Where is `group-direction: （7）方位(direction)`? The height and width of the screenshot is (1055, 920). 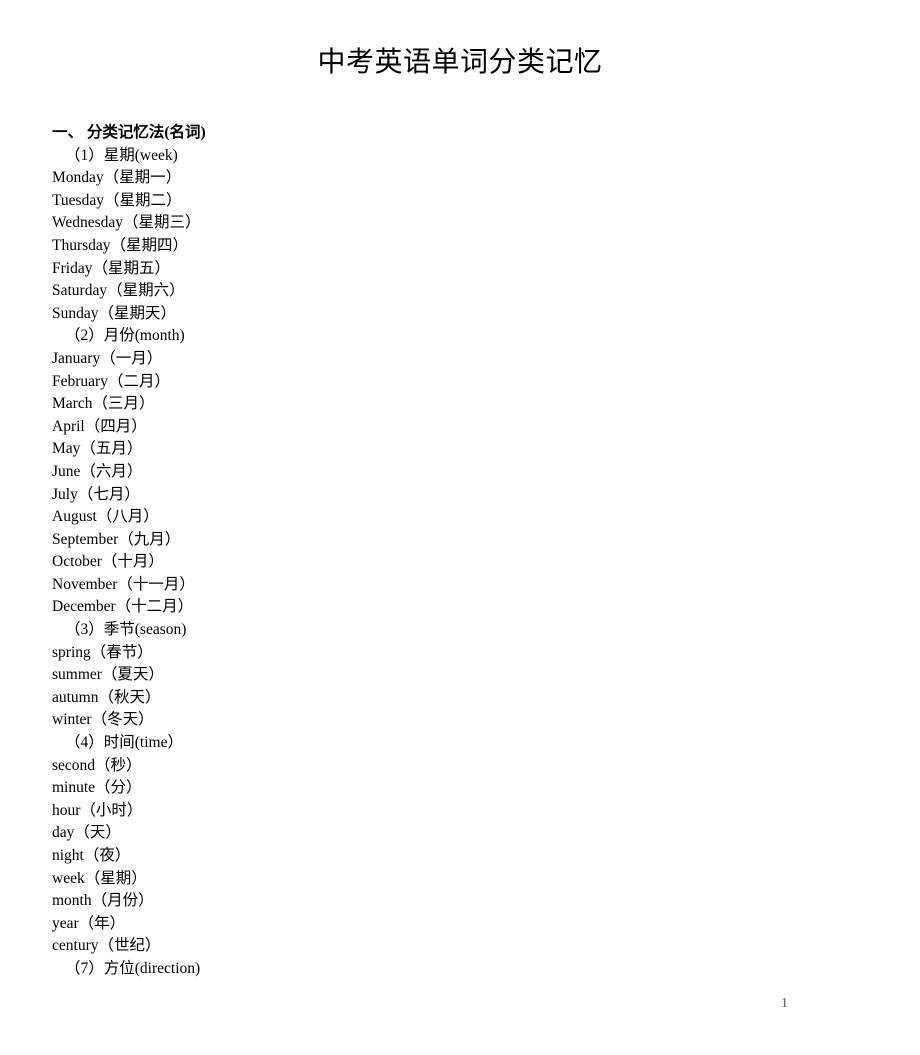
group-direction: （7）方位(direction) is located at coordinates (412, 969).